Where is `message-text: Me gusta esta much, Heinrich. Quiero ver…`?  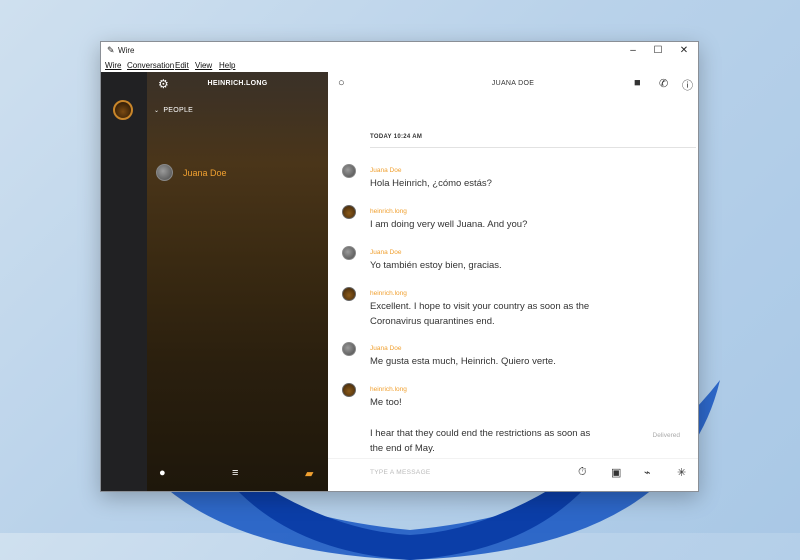 message-text: Me gusta esta much, Heinrich. Quiero ver… is located at coordinates (463, 361).